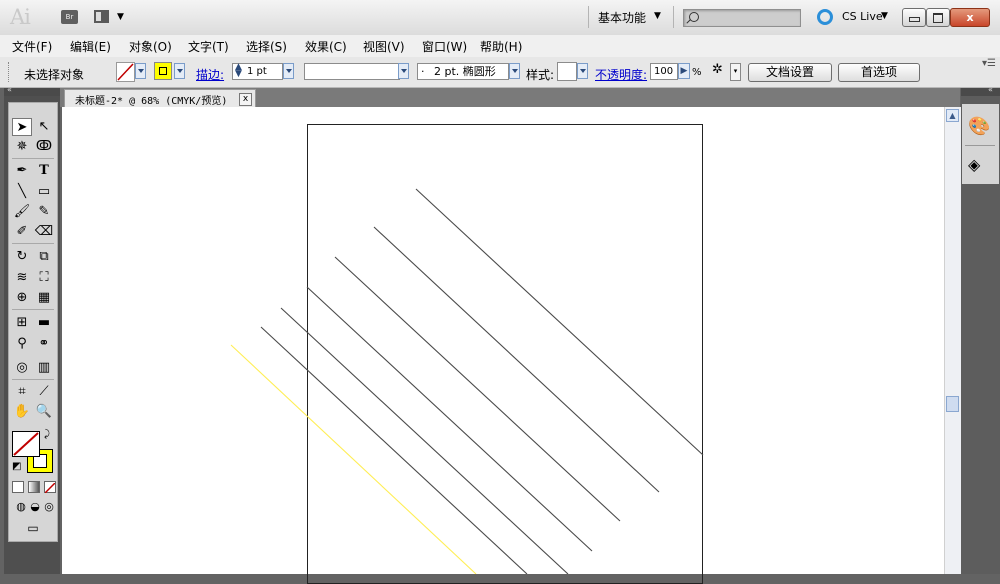 The height and width of the screenshot is (584, 1000). I want to click on panel-menu-icon: ▾☰, so click(989, 63).